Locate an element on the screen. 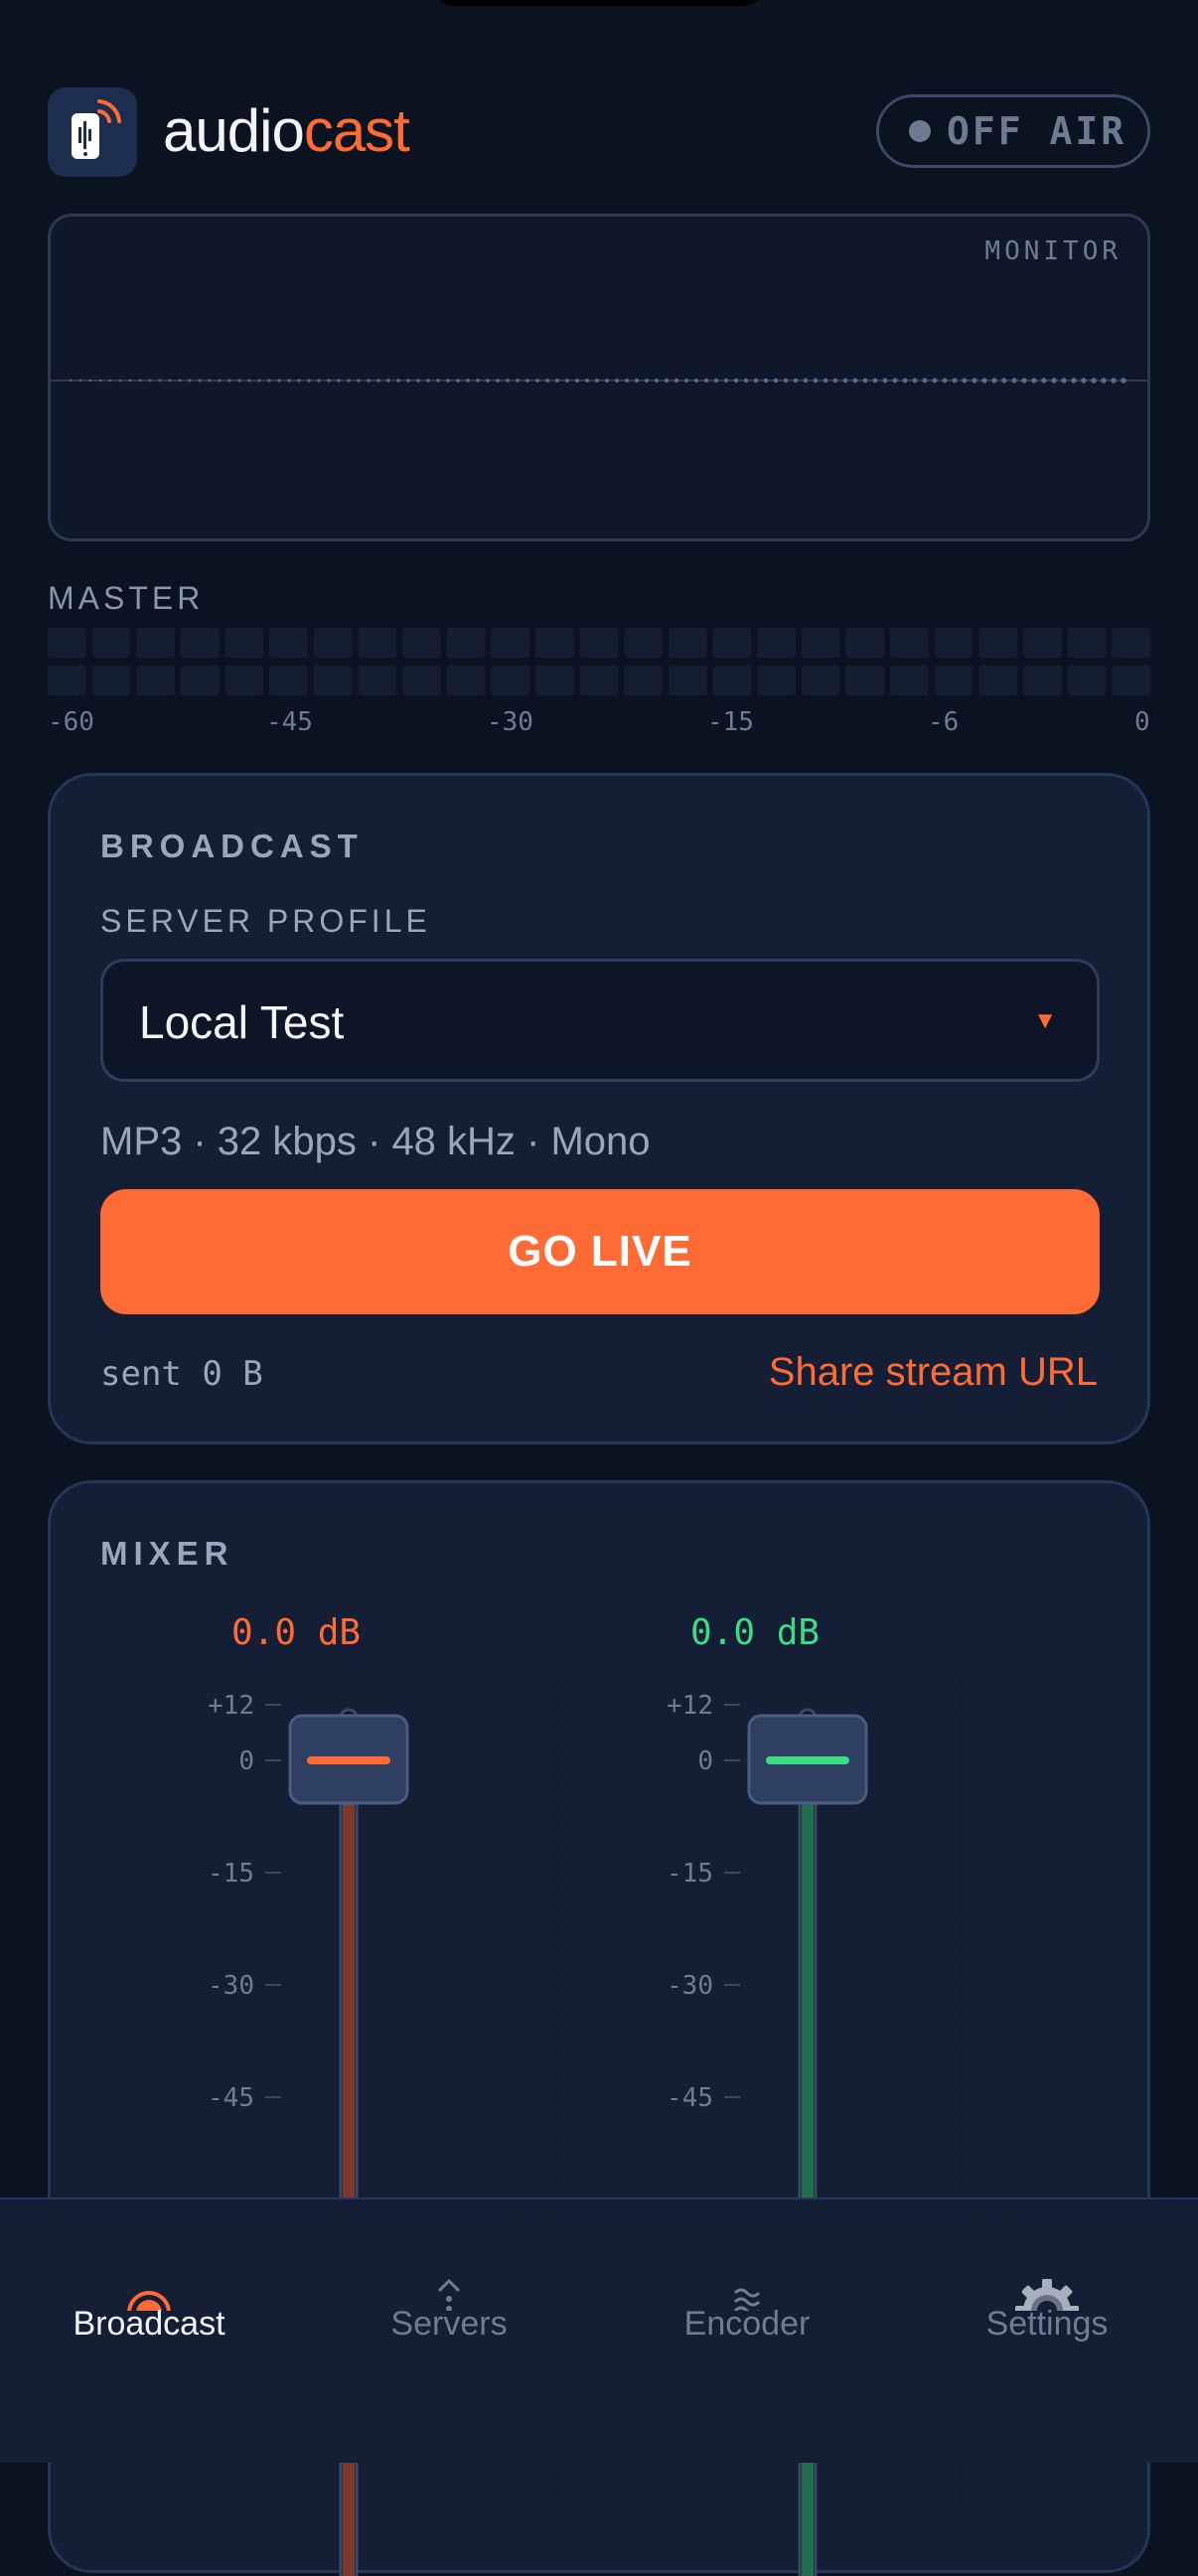 The image size is (1198, 2576). master-scale-tick: -30 is located at coordinates (510, 722).